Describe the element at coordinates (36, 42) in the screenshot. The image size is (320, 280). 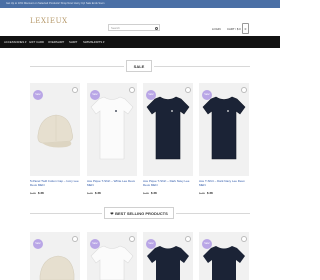
I see `nav-item-gift-card: GIFT CARD` at that location.